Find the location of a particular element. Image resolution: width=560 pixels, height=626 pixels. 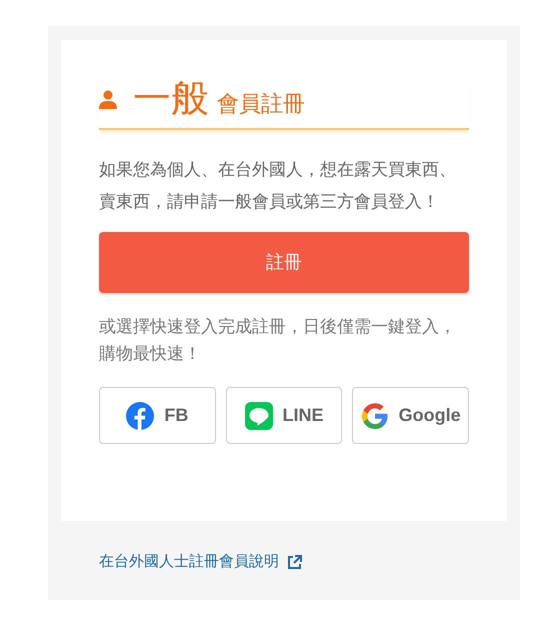

facebook-login-button: FB is located at coordinates (157, 415).